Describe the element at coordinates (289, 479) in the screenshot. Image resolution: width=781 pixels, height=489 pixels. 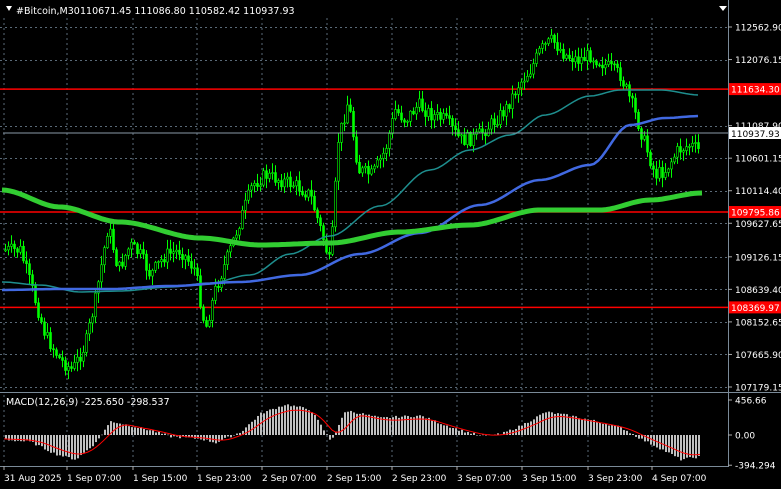
I see `time-tick-label: 2 Sep 07:00` at that location.